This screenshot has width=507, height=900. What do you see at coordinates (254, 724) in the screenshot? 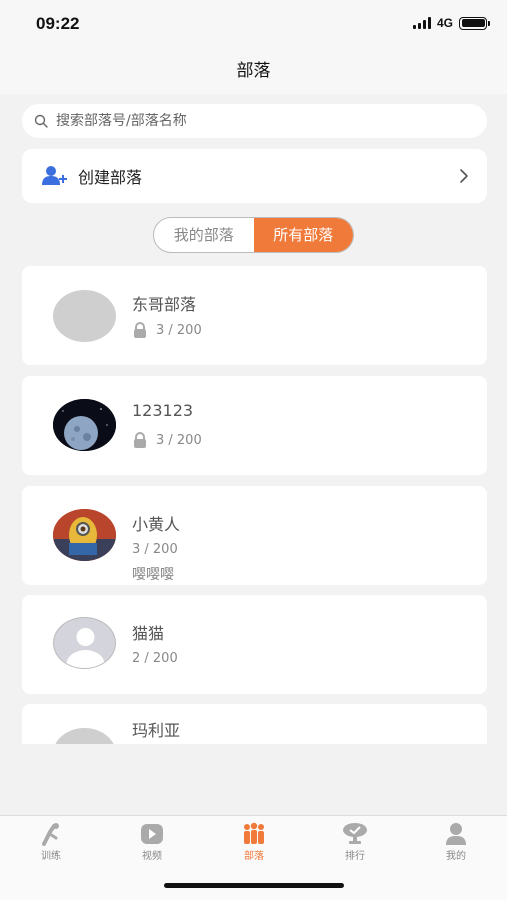
I see `tribe-list-item: 玛利亚` at bounding box center [254, 724].